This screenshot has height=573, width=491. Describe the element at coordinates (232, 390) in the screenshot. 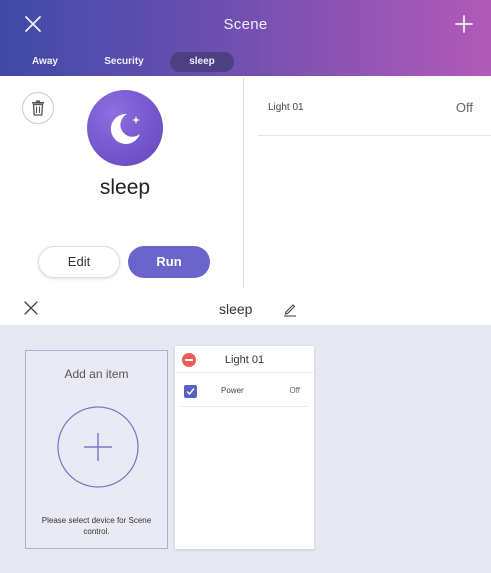

I see `power-label: Power` at that location.